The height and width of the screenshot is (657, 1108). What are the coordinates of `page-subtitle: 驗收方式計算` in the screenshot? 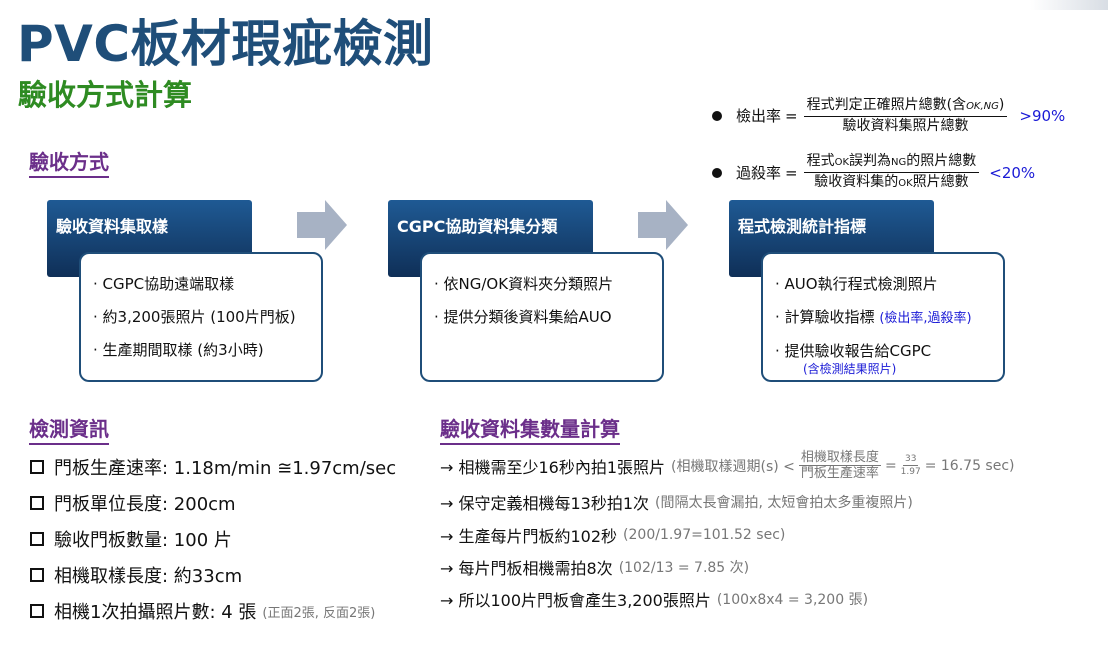 It's located at (105, 95).